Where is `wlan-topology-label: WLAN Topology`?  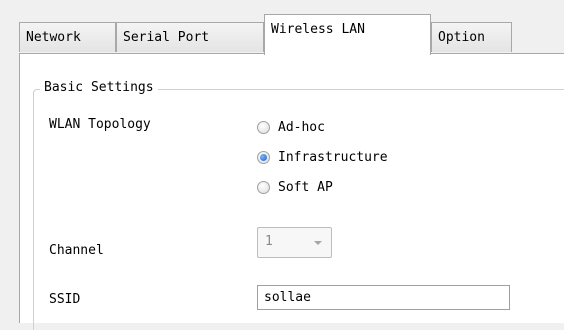 wlan-topology-label: WLAN Topology is located at coordinates (100, 124).